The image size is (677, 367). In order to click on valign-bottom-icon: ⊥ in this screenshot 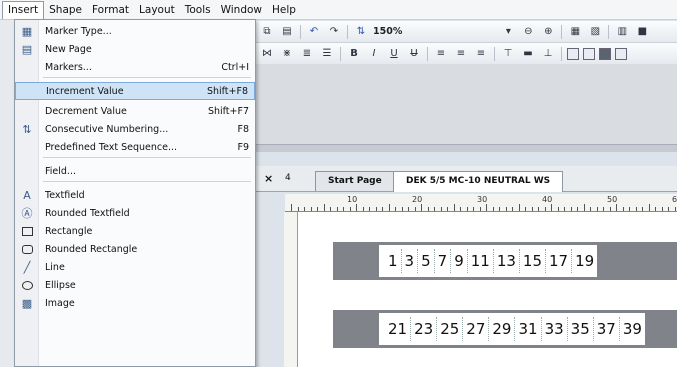, I will do `click(548, 54)`.